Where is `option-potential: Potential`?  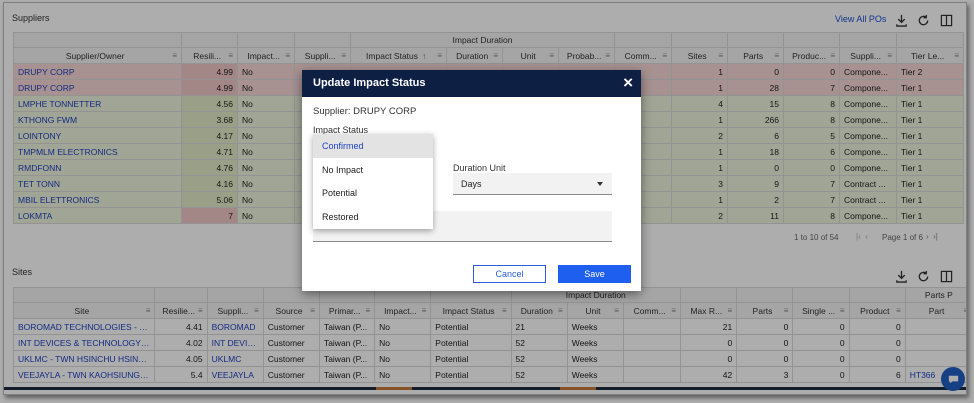
option-potential: Potential is located at coordinates (373, 193).